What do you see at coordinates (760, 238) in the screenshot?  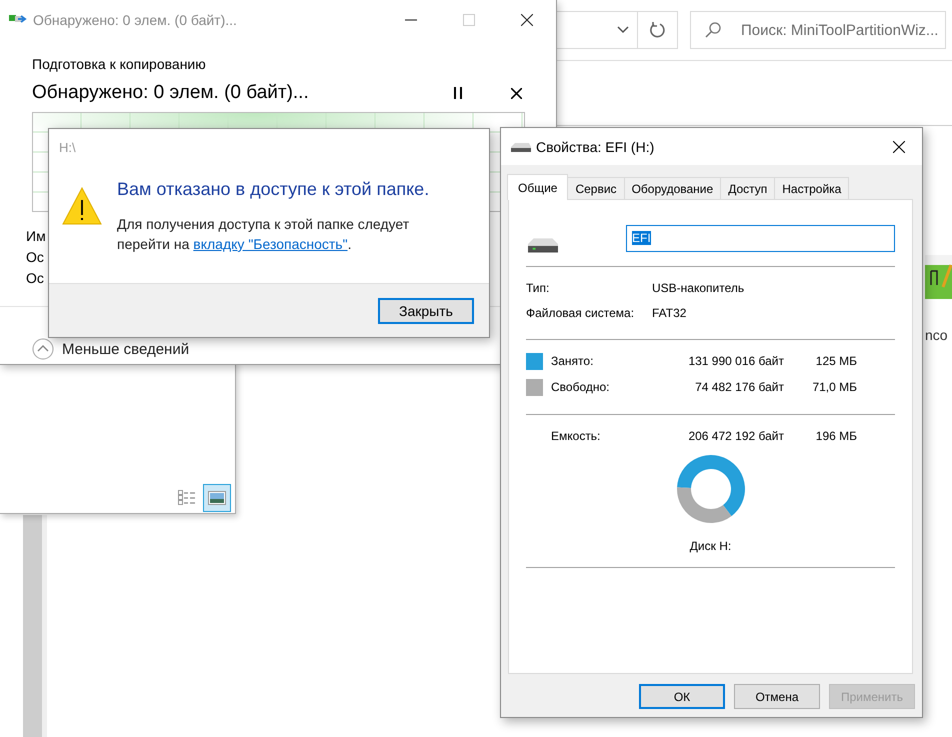 I see `name-field: EFI` at bounding box center [760, 238].